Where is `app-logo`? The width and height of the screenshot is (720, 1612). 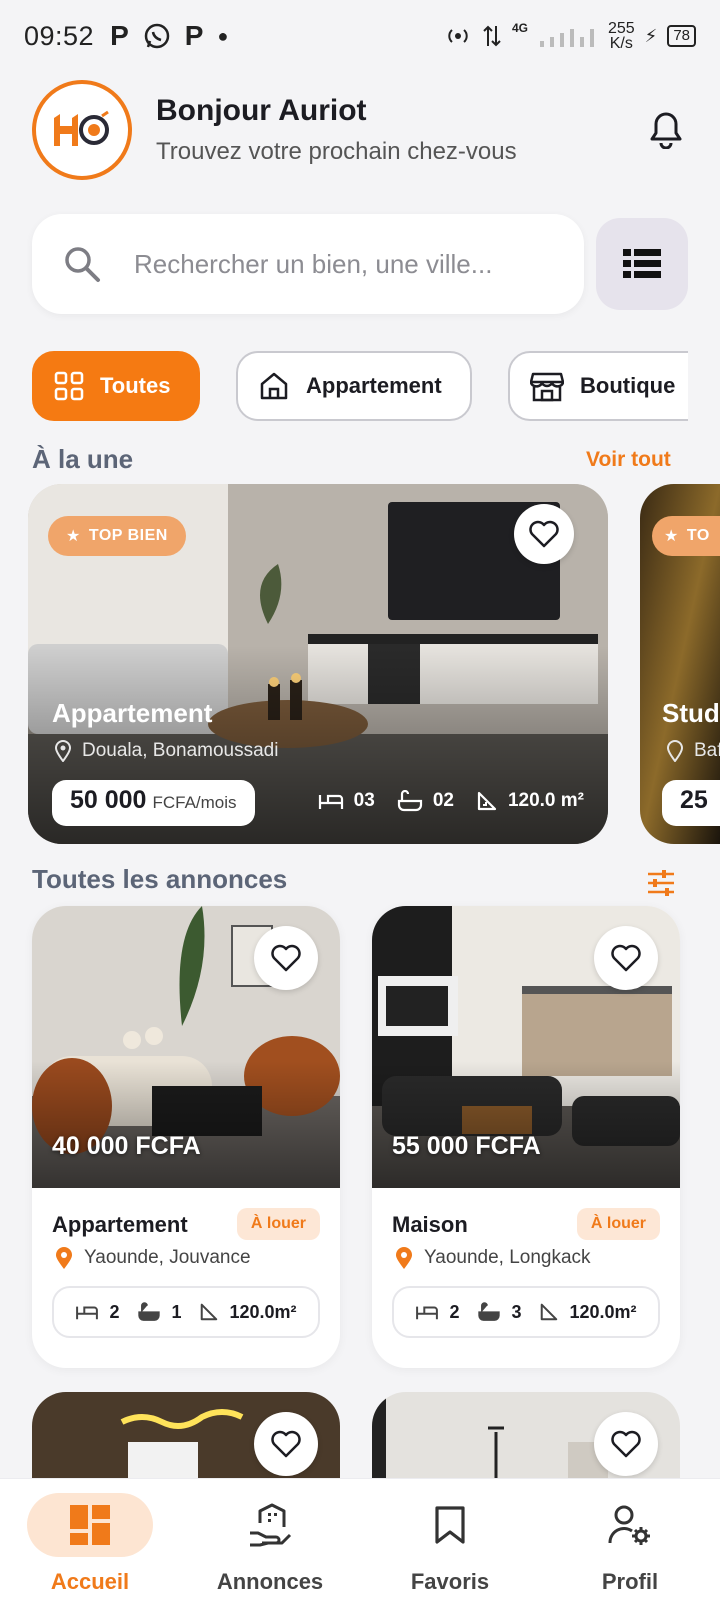
app-logo is located at coordinates (82, 130).